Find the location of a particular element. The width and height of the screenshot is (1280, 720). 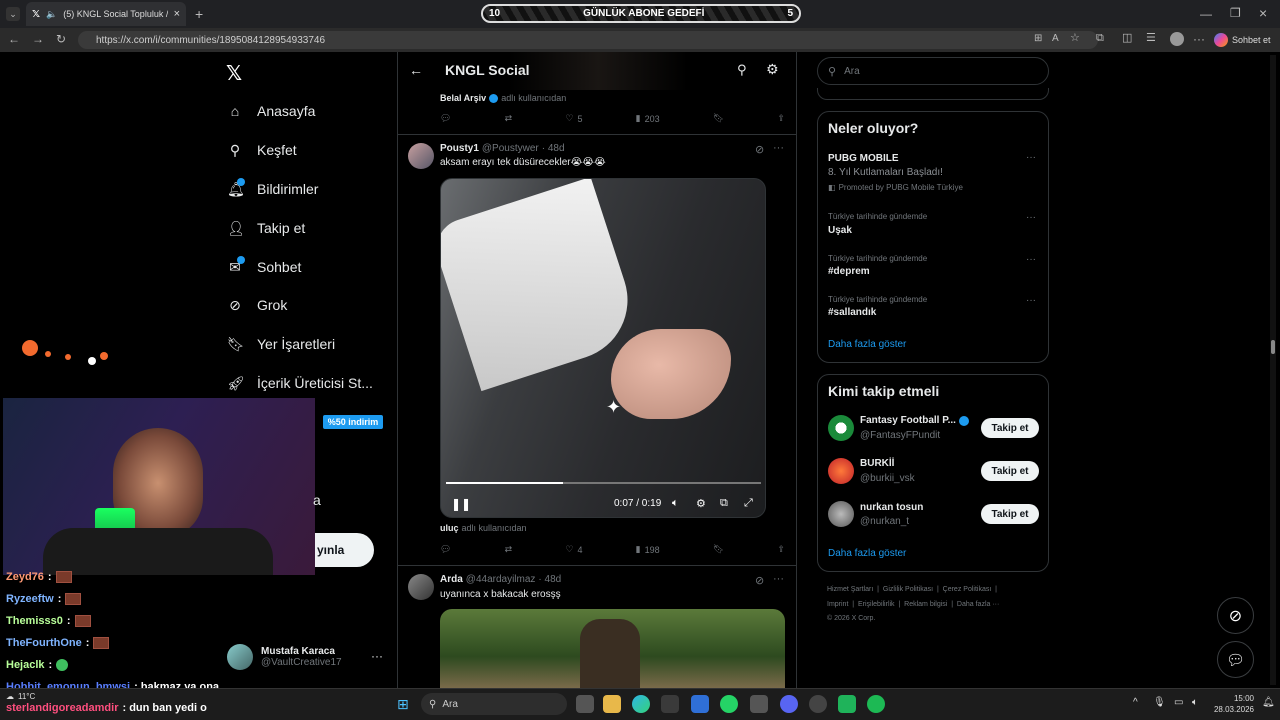

picture-in-picture-icon: ⧉ is located at coordinates (724, 503).